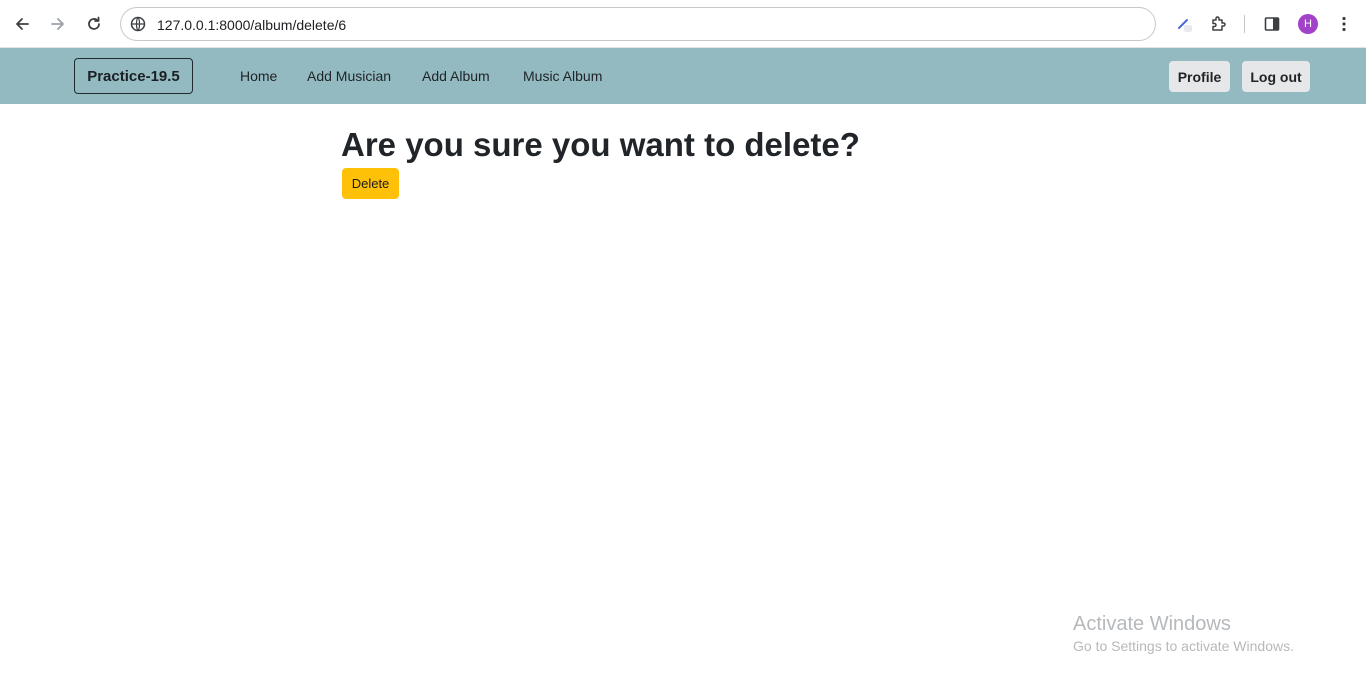  Describe the element at coordinates (138, 24) in the screenshot. I see `site-info-icon` at that location.